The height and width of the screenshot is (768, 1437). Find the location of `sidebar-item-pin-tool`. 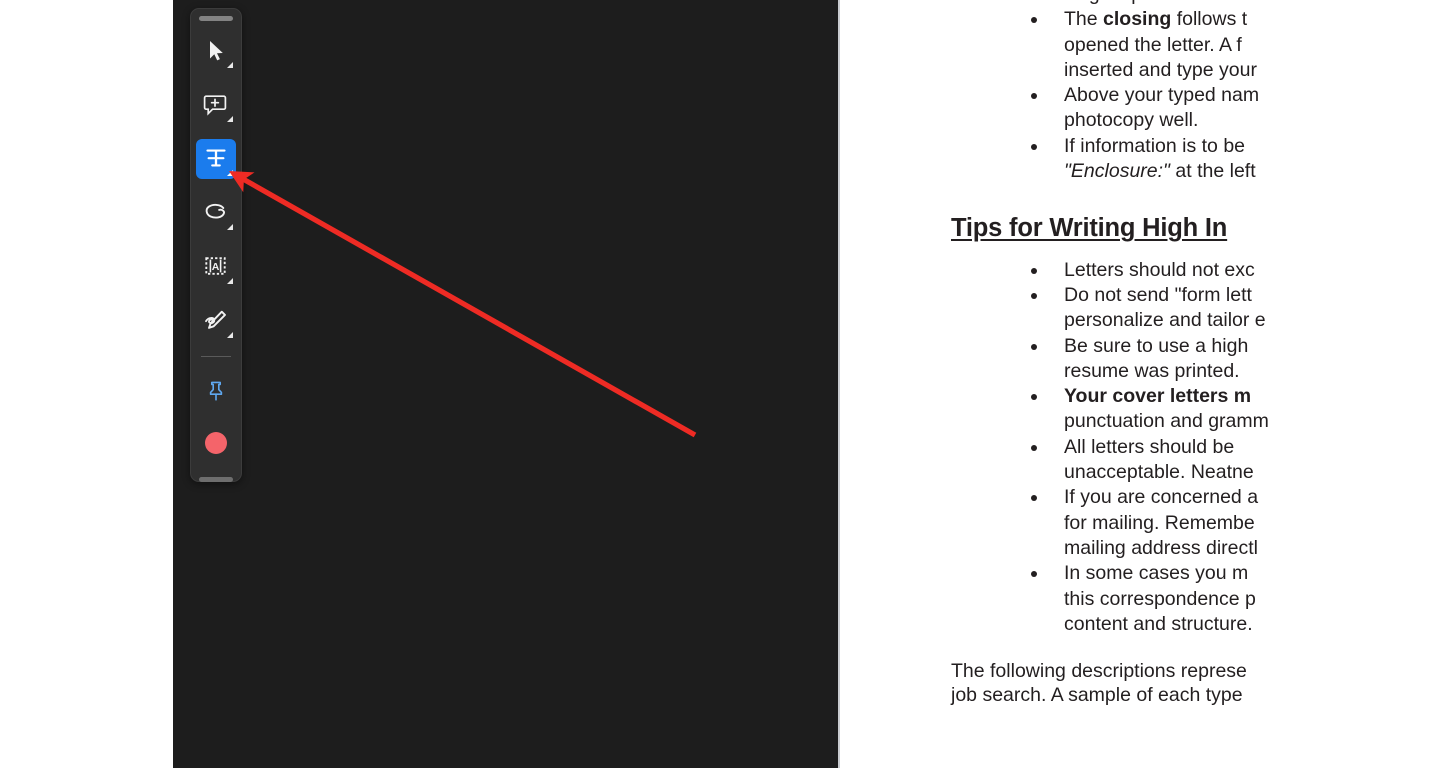

sidebar-item-pin-tool is located at coordinates (216, 391).